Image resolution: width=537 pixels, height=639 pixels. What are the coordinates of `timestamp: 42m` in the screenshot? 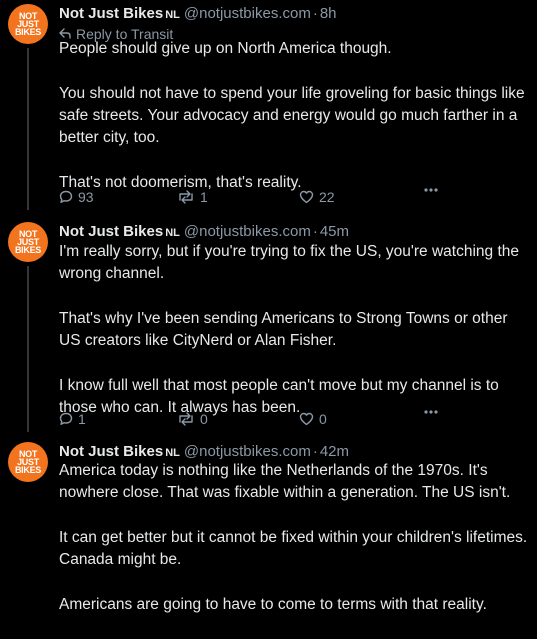 It's located at (334, 451).